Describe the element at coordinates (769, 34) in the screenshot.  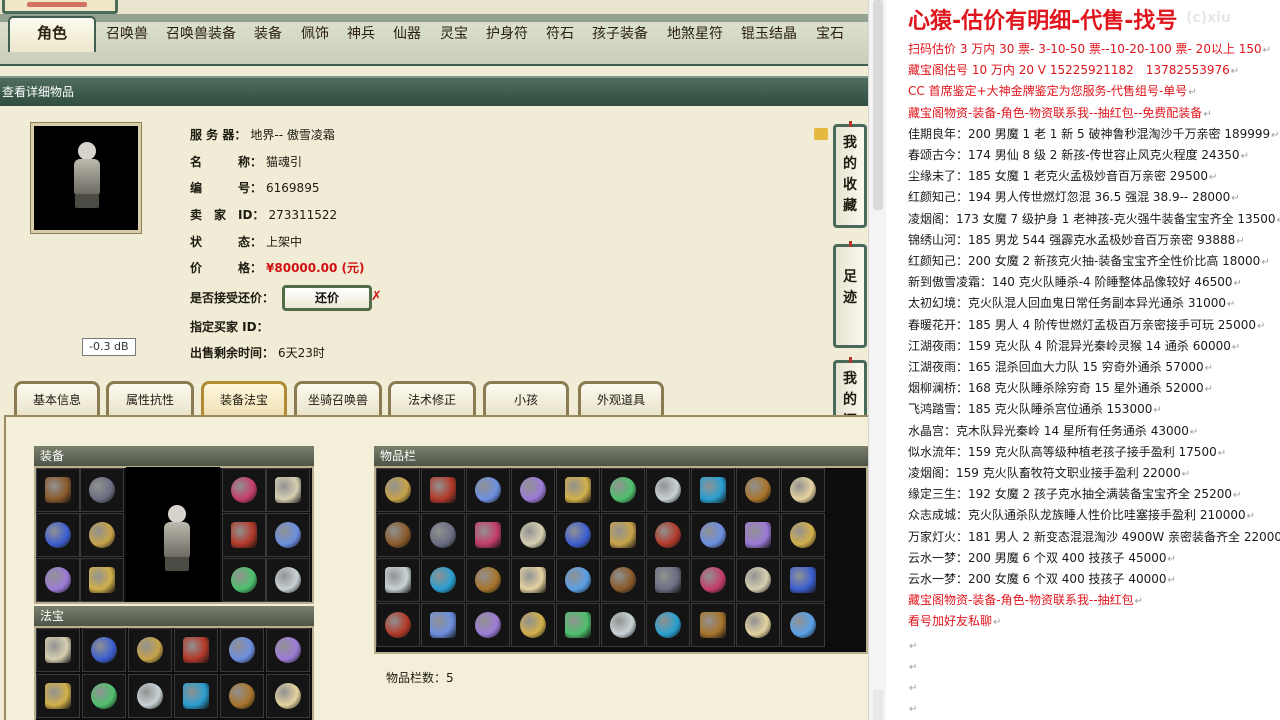
I see `tab-12: 锟玉结晶` at that location.